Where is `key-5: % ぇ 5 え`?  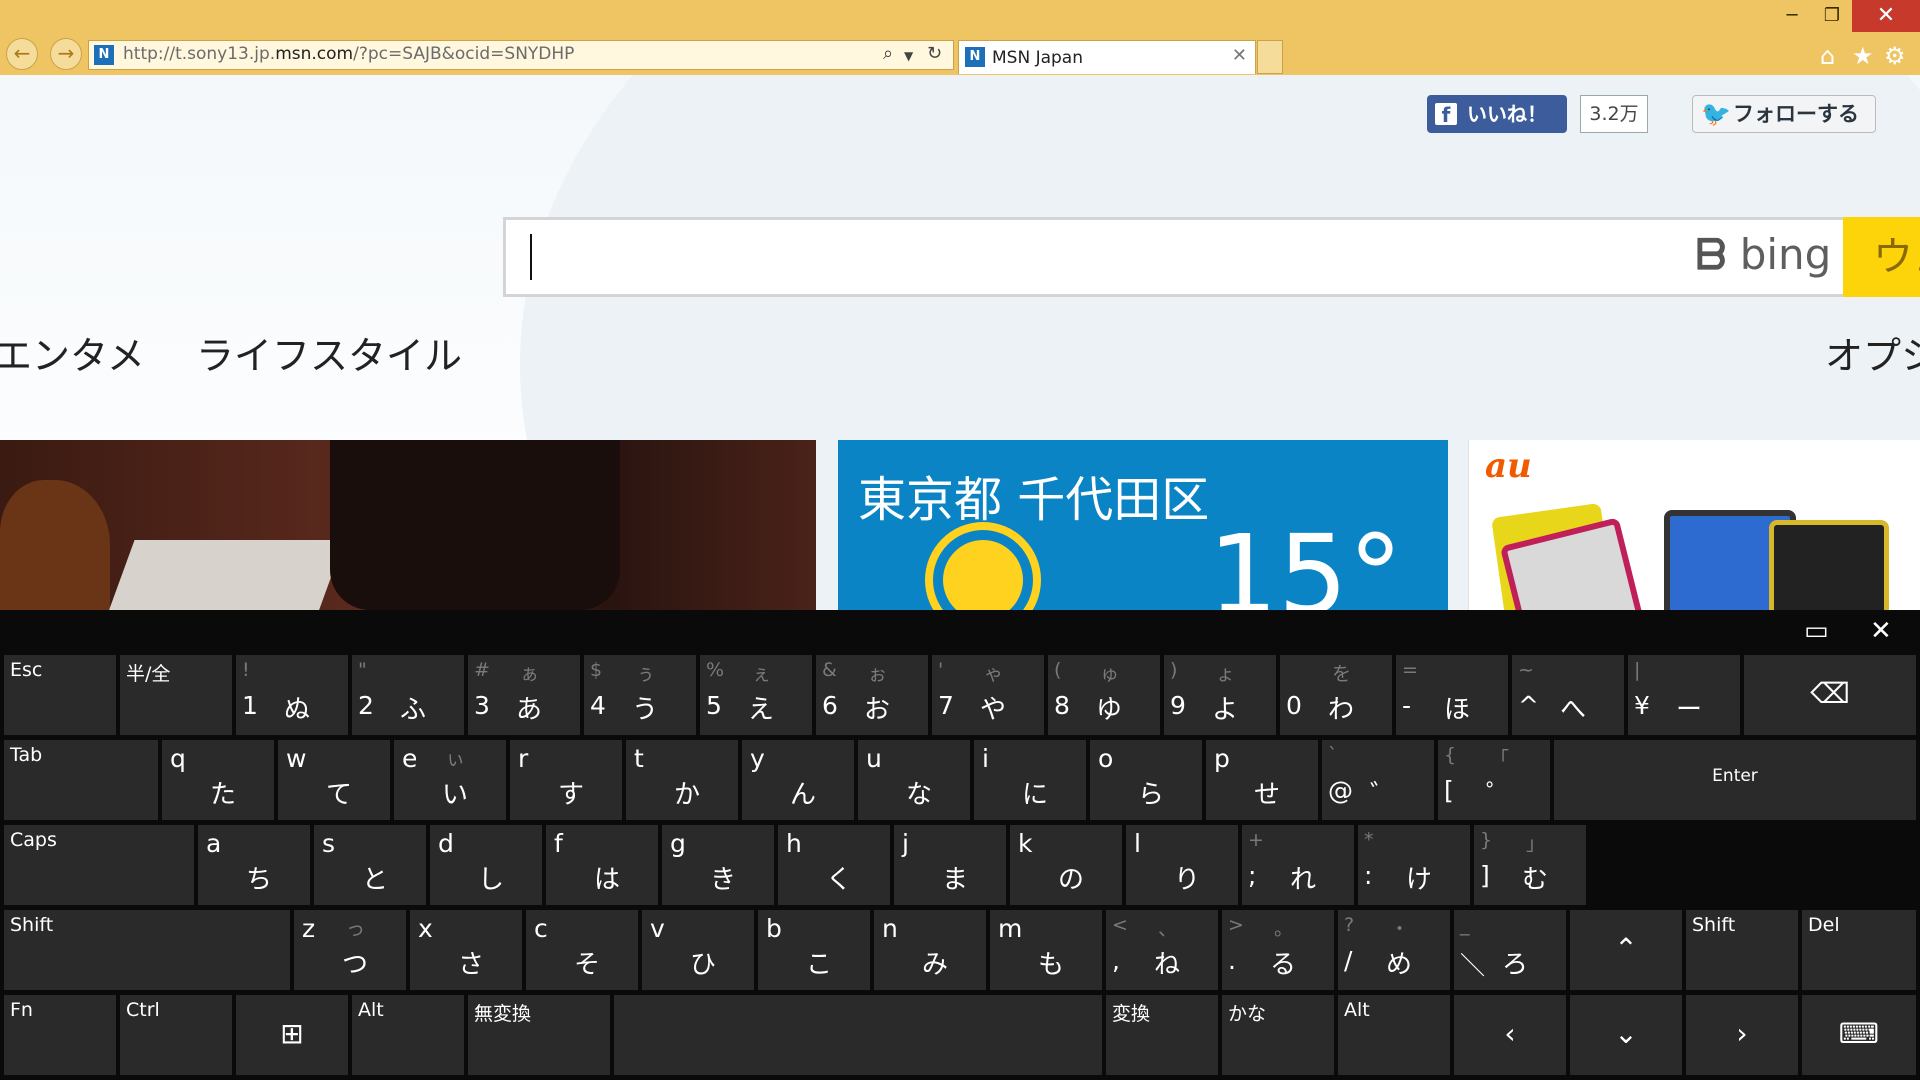 key-5: % ぇ 5 え is located at coordinates (756, 695).